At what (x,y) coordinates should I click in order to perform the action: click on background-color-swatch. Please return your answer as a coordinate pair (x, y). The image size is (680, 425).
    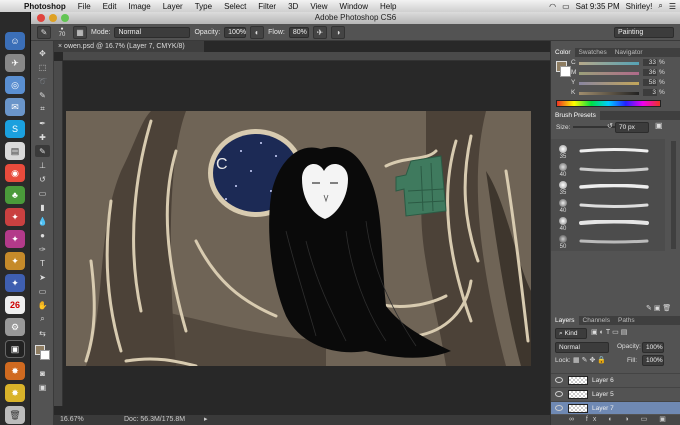
    Looking at the image, I should click on (45, 355).